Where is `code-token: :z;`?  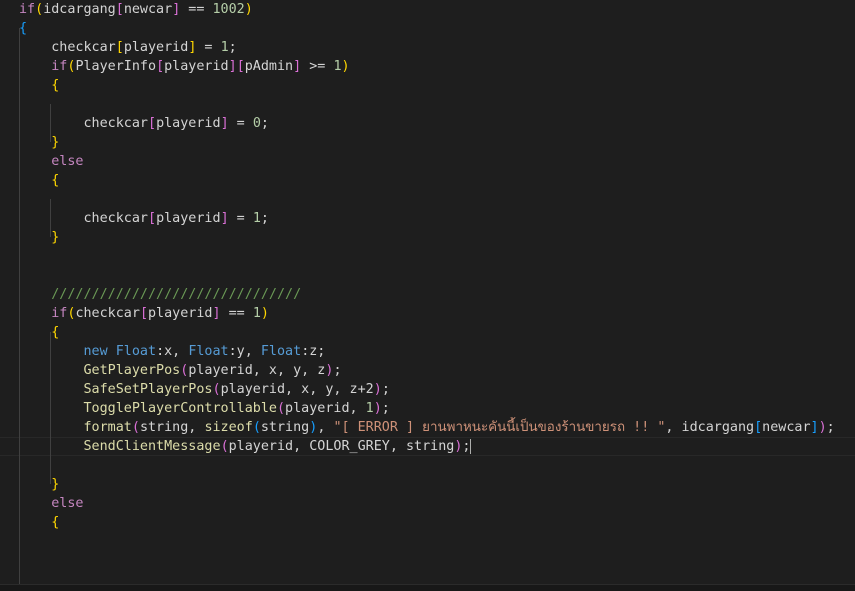 code-token: :z; is located at coordinates (313, 351).